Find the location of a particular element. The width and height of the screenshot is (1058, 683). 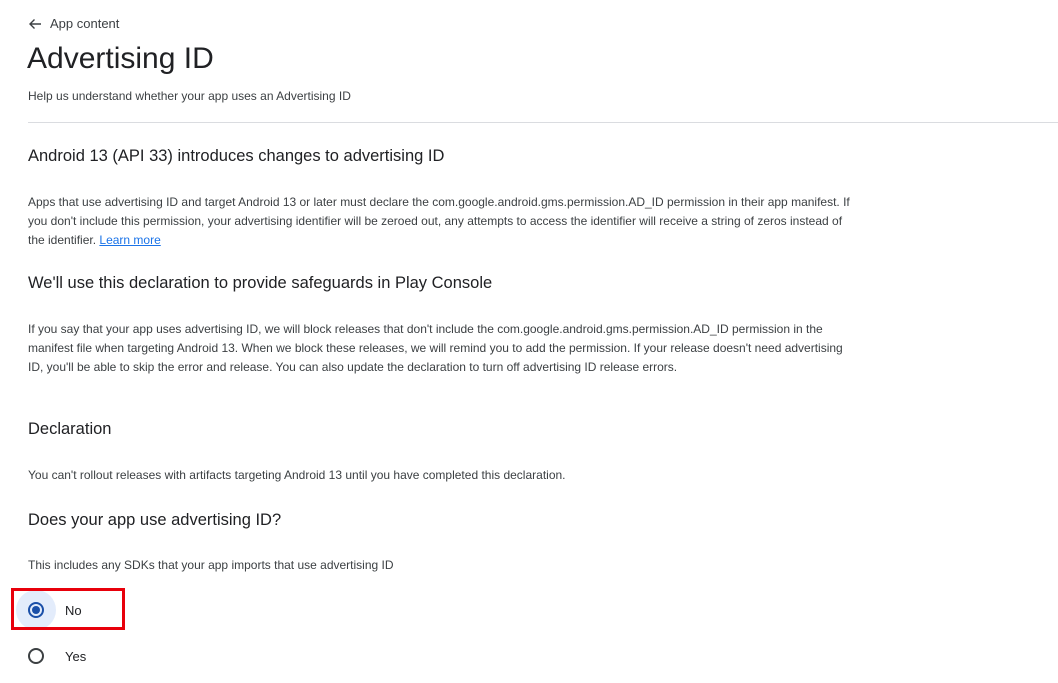

radio-label-yes: Yes is located at coordinates (76, 656).